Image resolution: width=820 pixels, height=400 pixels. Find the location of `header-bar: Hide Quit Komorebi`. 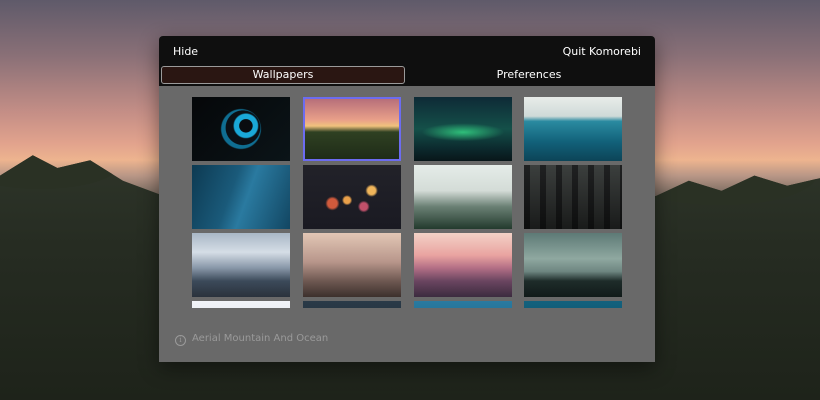

header-bar: Hide Quit Komorebi is located at coordinates (407, 52).